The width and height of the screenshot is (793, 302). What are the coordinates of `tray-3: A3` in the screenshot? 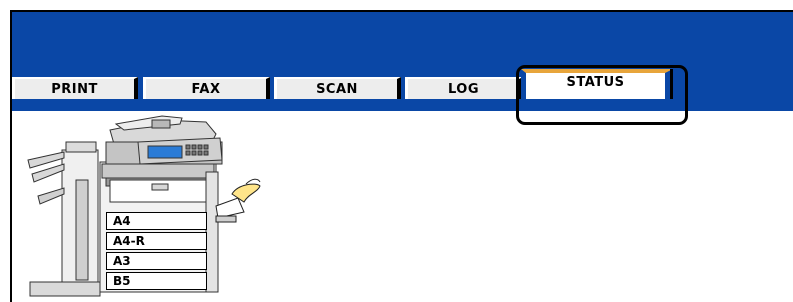 It's located at (156, 261).